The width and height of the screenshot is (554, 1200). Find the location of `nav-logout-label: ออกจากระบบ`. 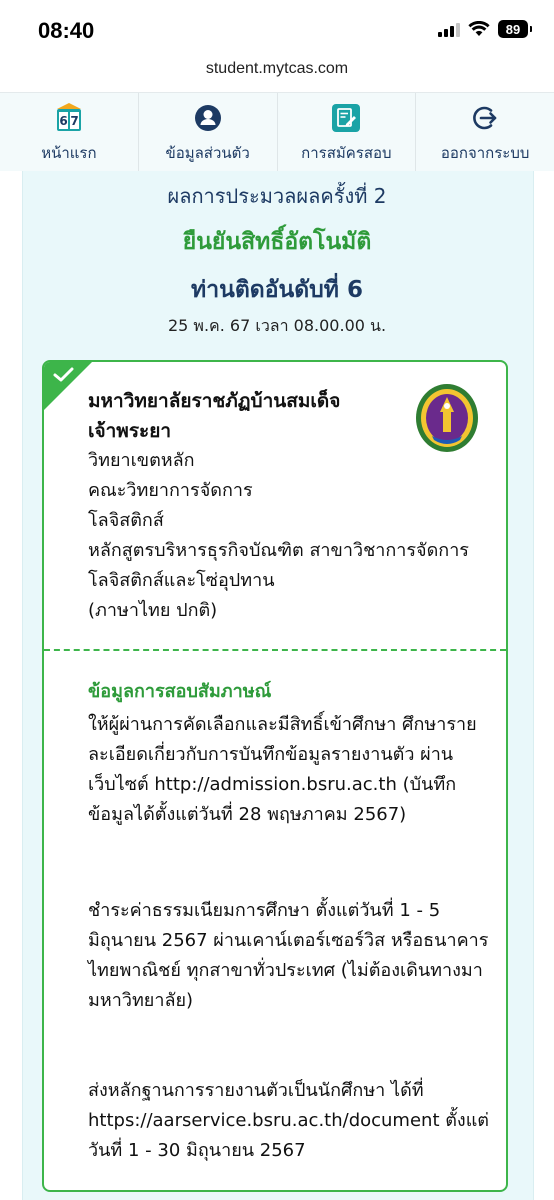

nav-logout-label: ออกจากระบบ is located at coordinates (485, 153).